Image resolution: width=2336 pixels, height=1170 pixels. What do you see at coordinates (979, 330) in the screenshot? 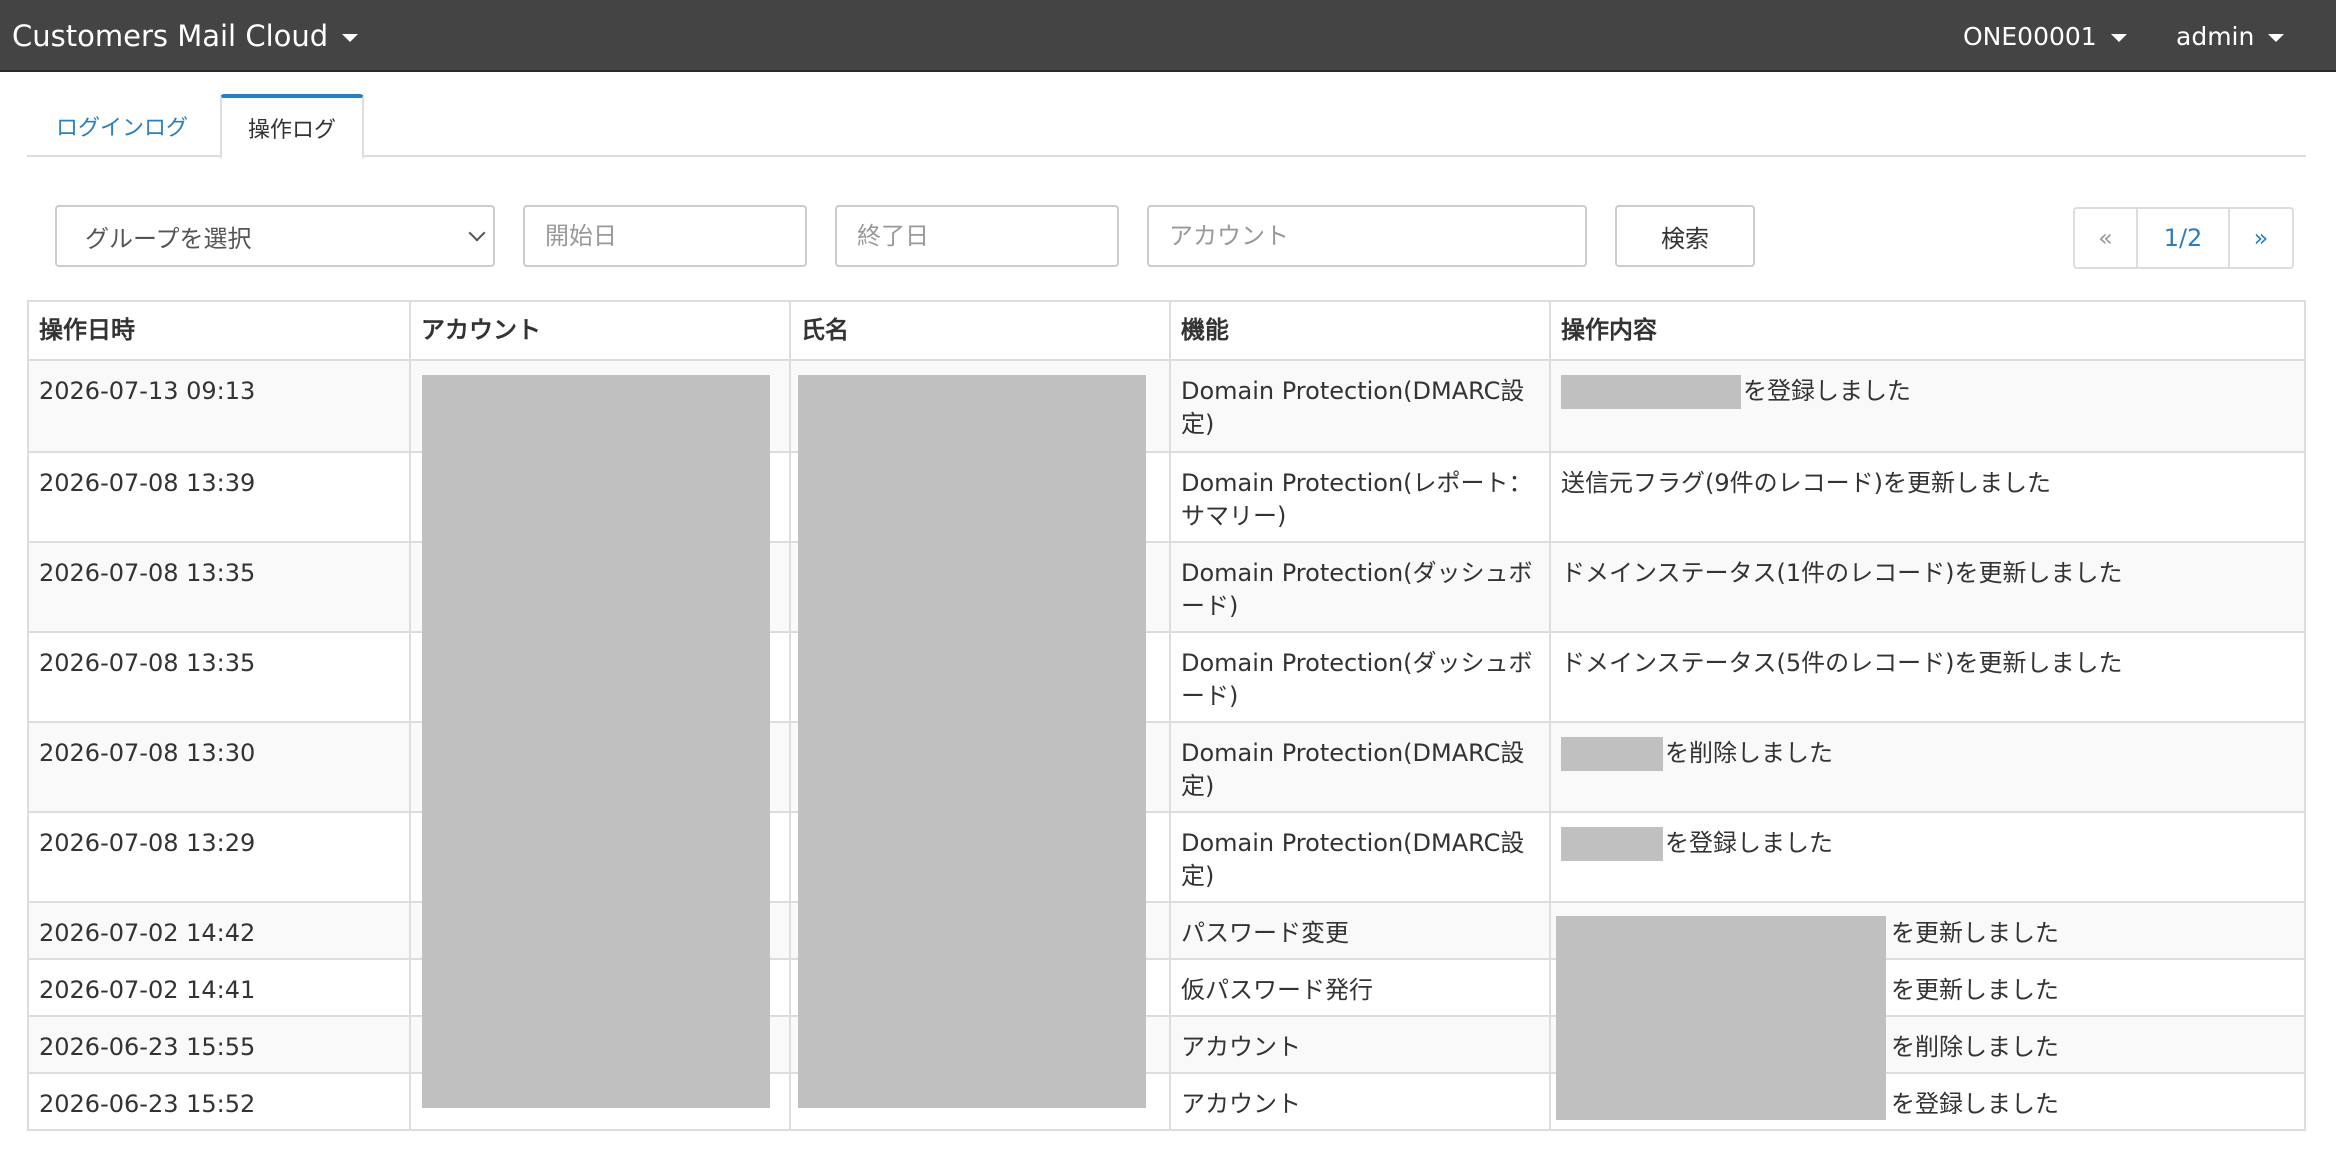
I see `header-name: 氏名` at bounding box center [979, 330].